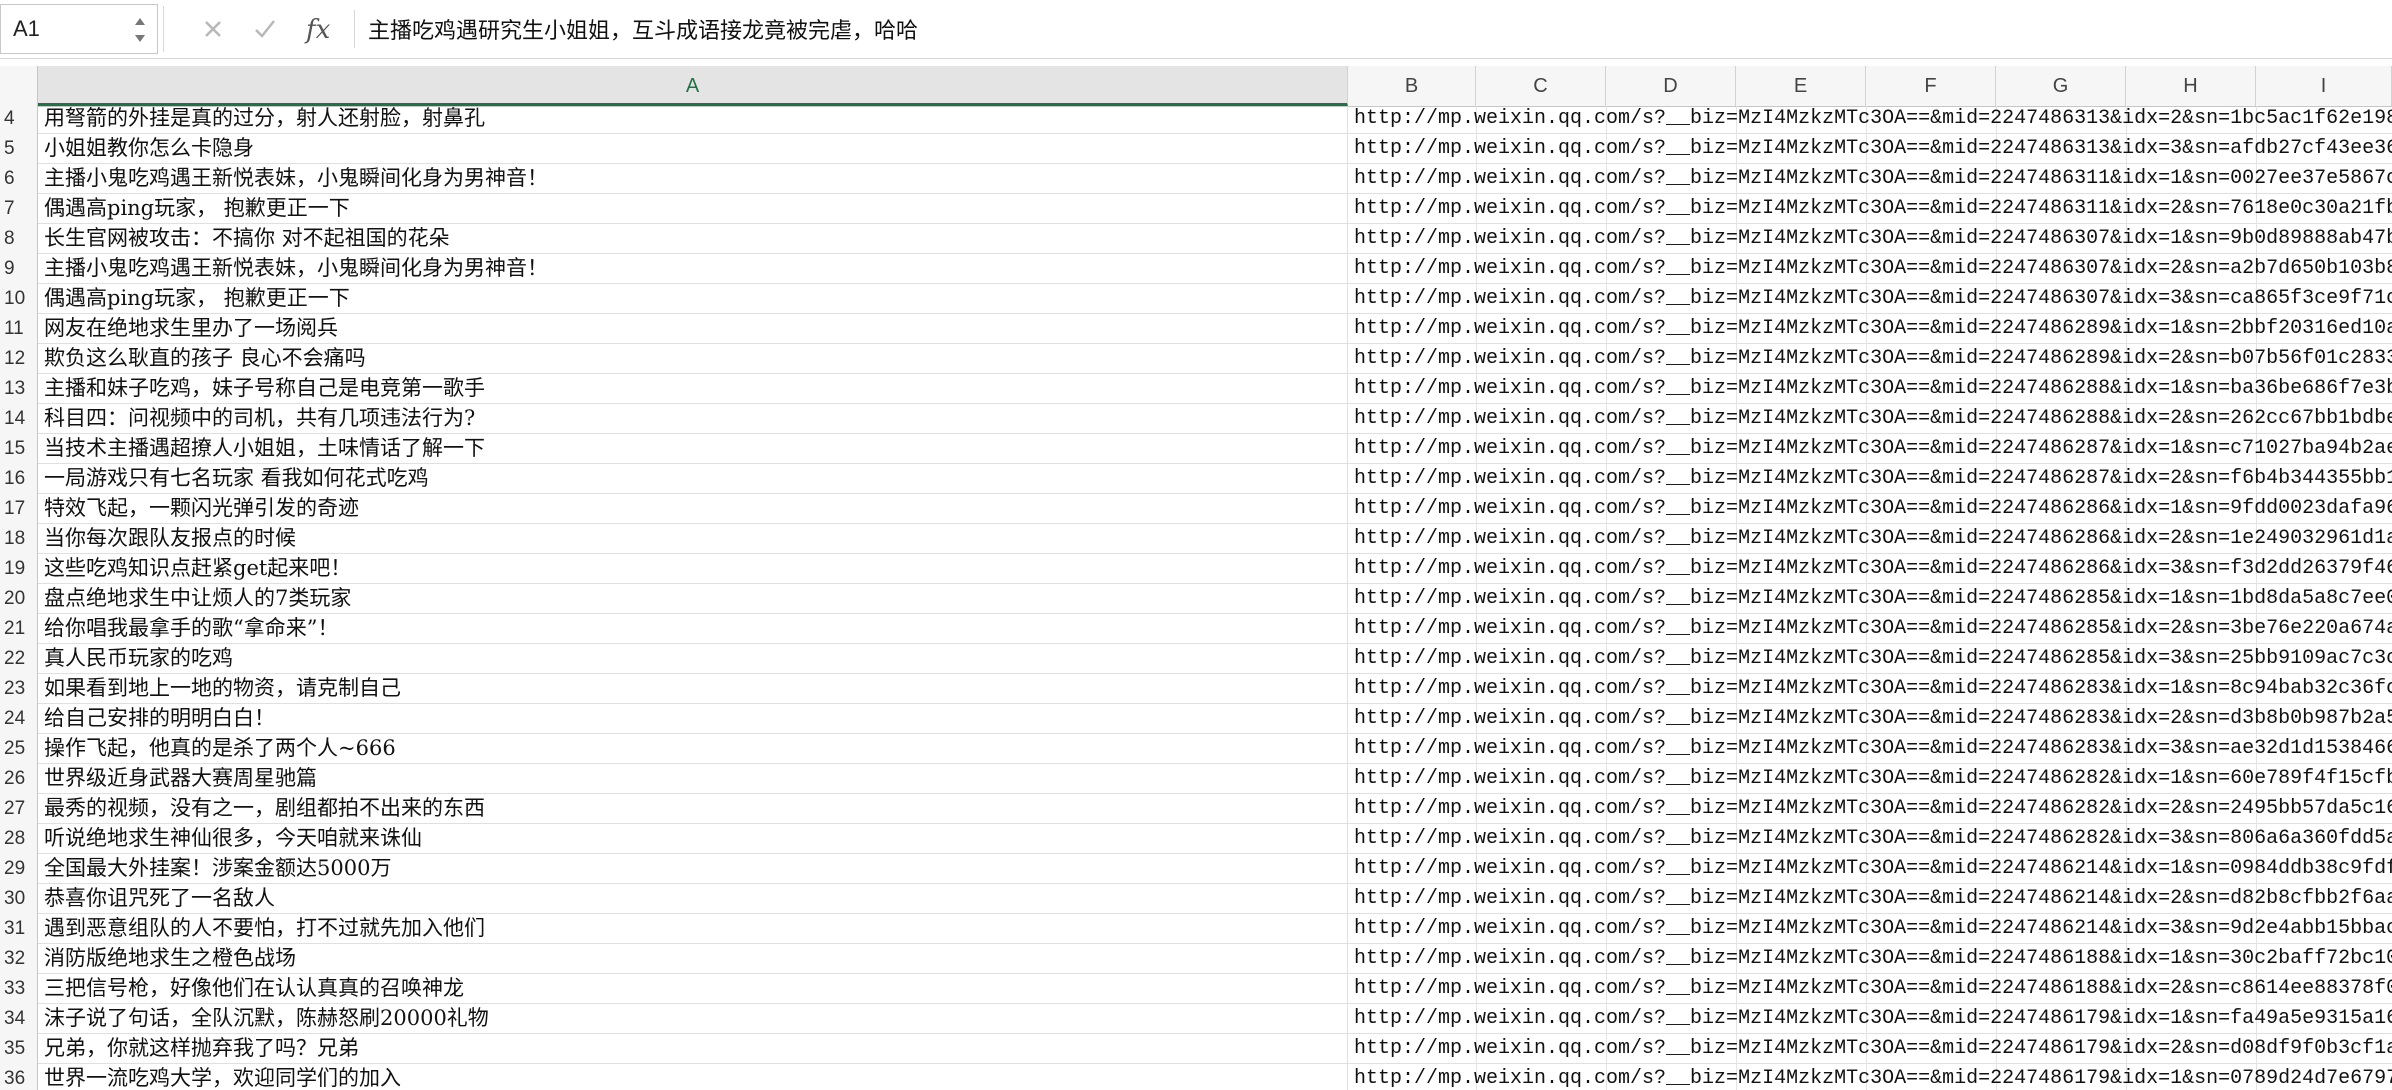 This screenshot has height=1090, width=2392. Describe the element at coordinates (19, 809) in the screenshot. I see `row-header: 27` at that location.